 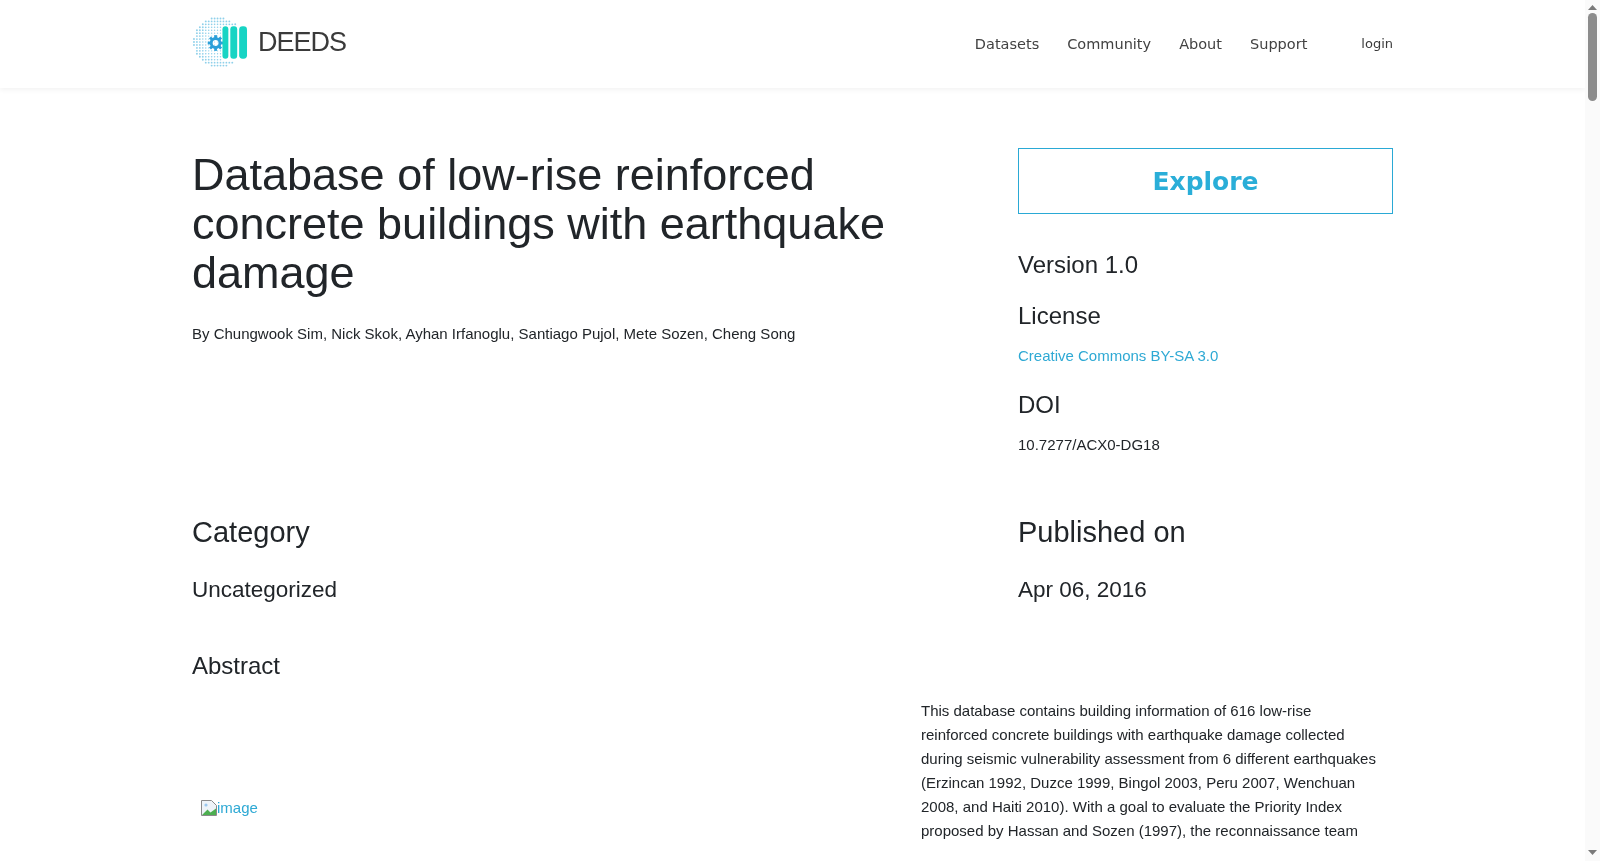 I want to click on dataset-title: Database of low-rise reinforced concrete buildings with earthquake damage, so click(x=539, y=223).